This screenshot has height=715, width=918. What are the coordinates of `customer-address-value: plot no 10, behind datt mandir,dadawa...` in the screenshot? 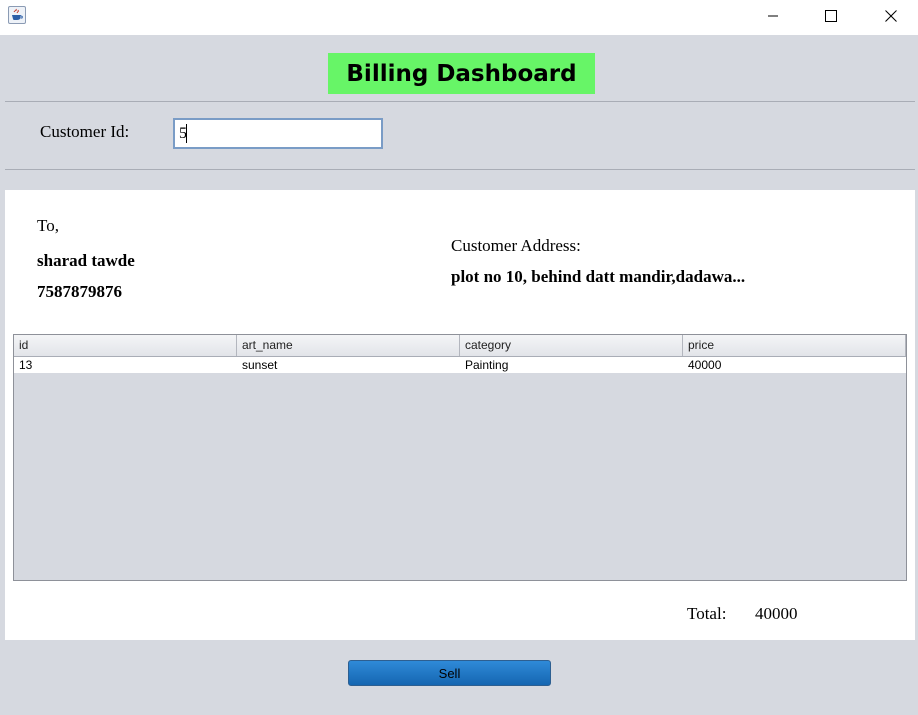 It's located at (598, 276).